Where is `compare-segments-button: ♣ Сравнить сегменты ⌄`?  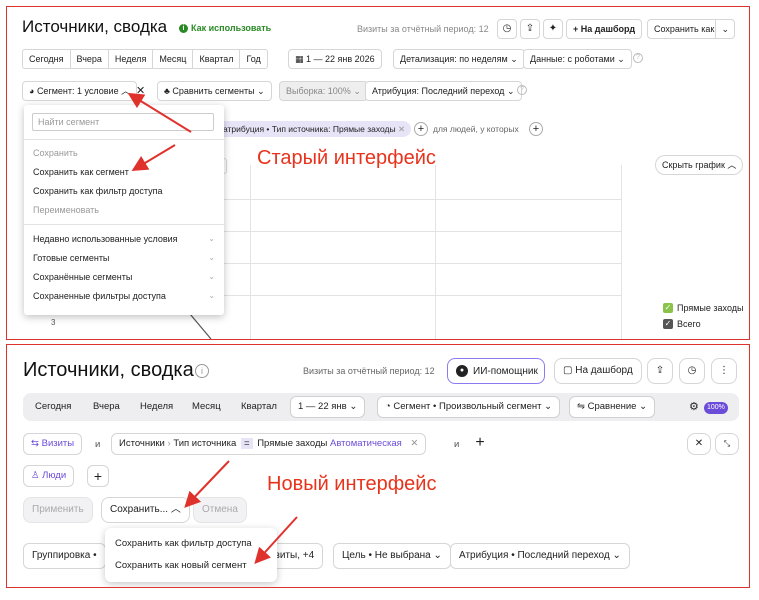
compare-segments-button: ♣ Сравнить сегменты ⌄ is located at coordinates (214, 91).